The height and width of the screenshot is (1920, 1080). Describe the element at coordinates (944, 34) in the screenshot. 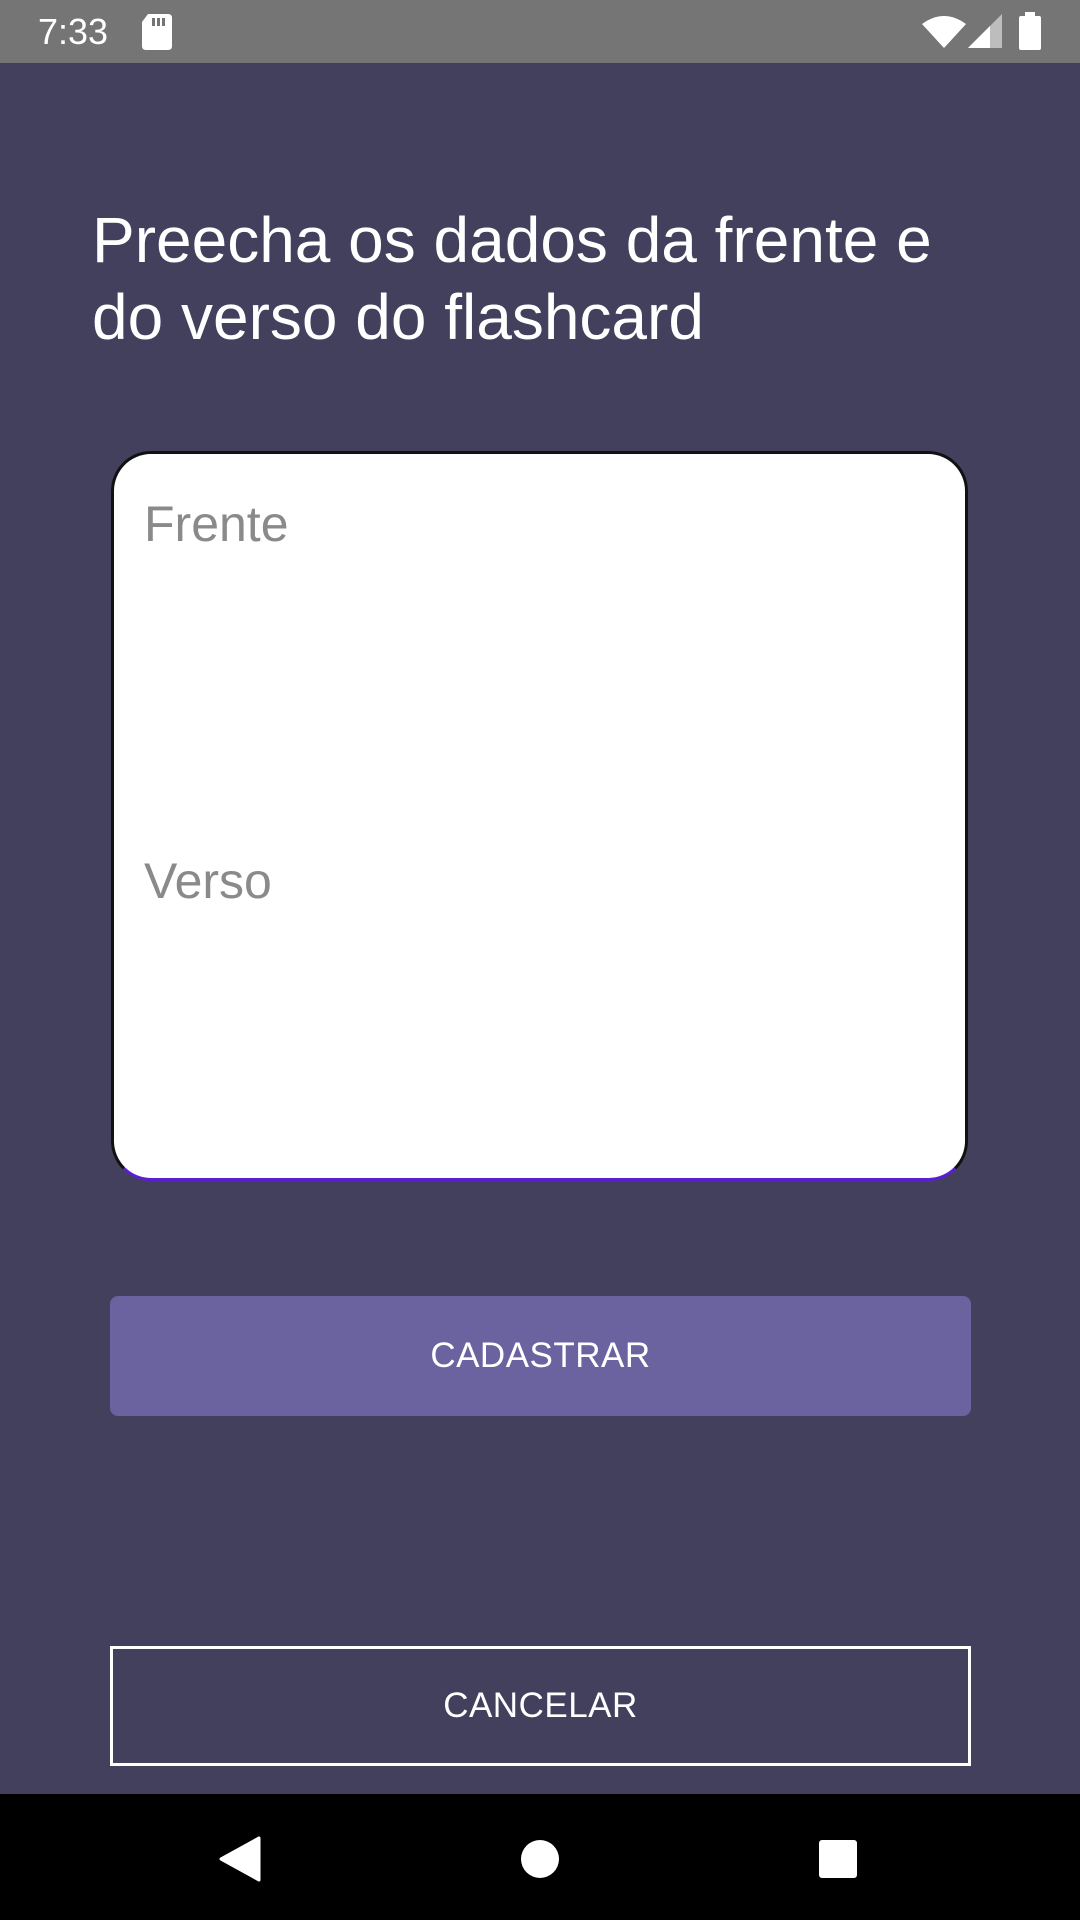

I see `wifi-icon` at that location.